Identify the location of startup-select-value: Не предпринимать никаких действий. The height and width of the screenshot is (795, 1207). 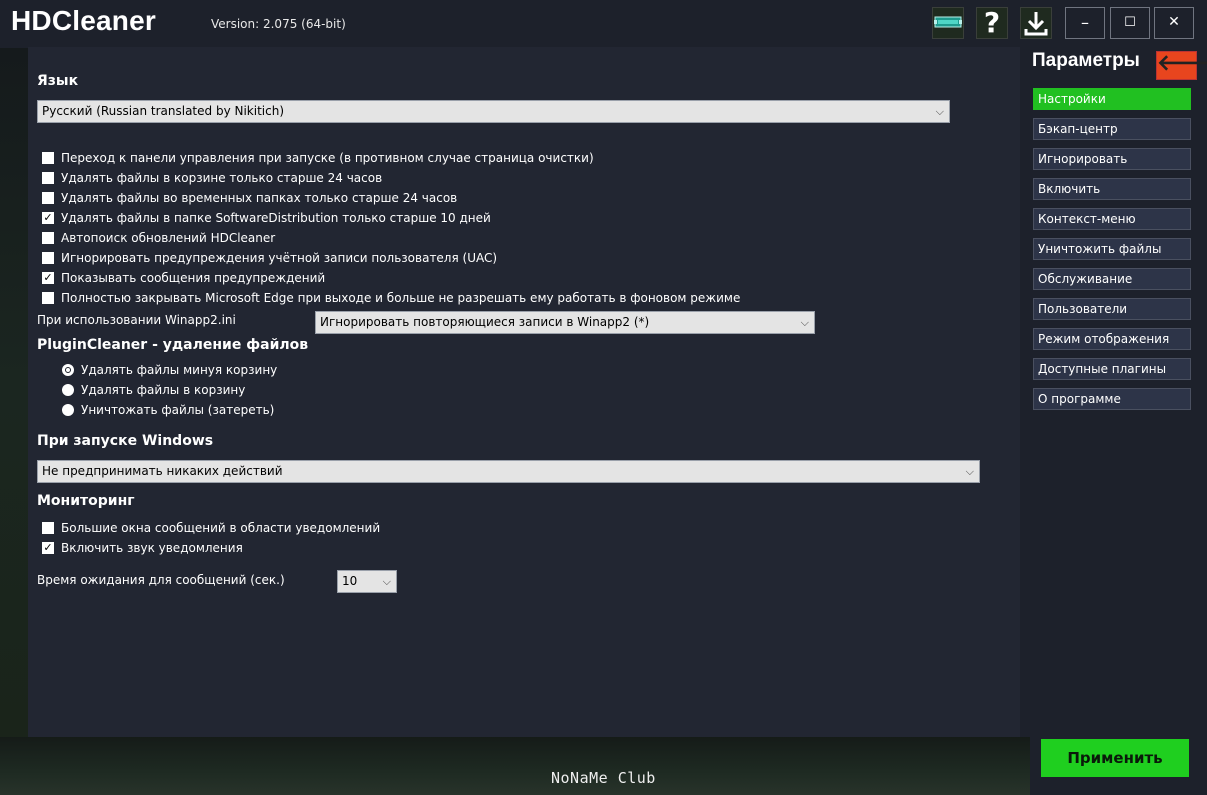
(162, 471).